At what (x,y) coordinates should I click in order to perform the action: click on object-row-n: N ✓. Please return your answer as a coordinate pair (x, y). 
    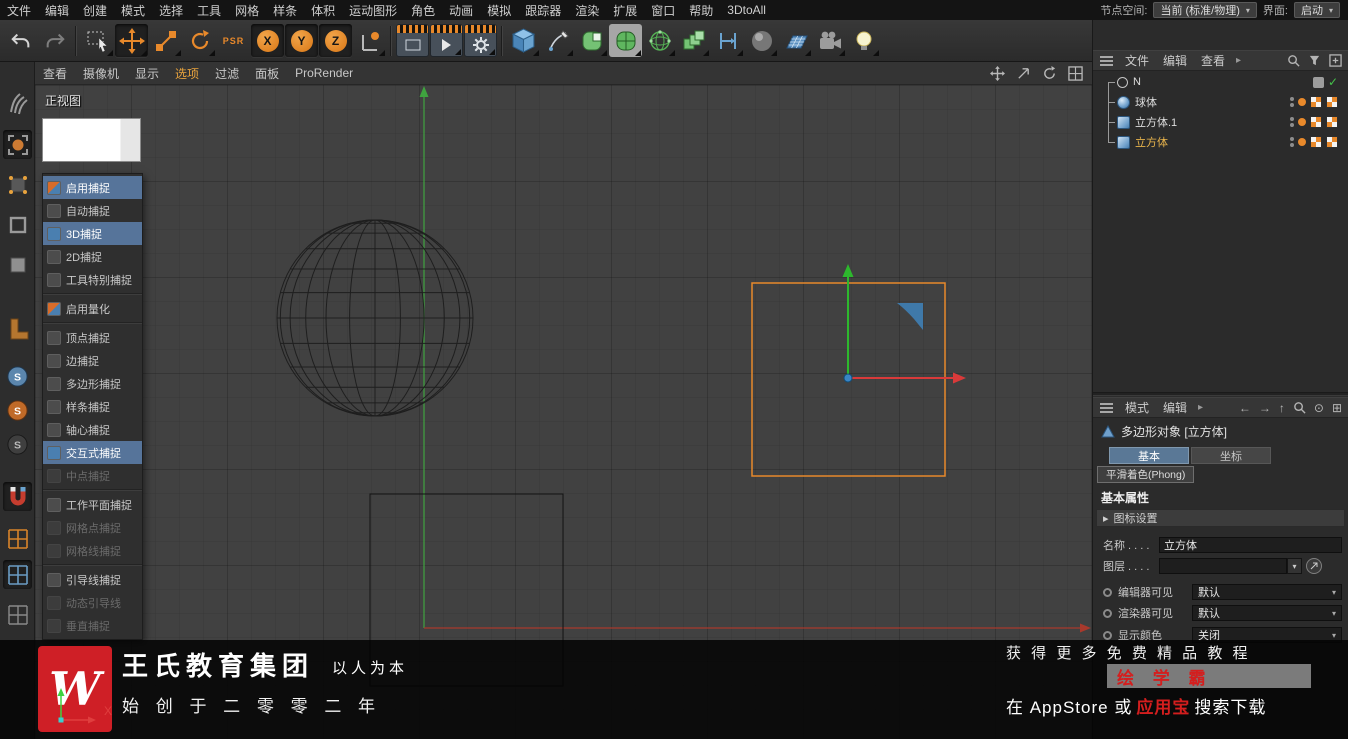
    Looking at the image, I should click on (1220, 82).